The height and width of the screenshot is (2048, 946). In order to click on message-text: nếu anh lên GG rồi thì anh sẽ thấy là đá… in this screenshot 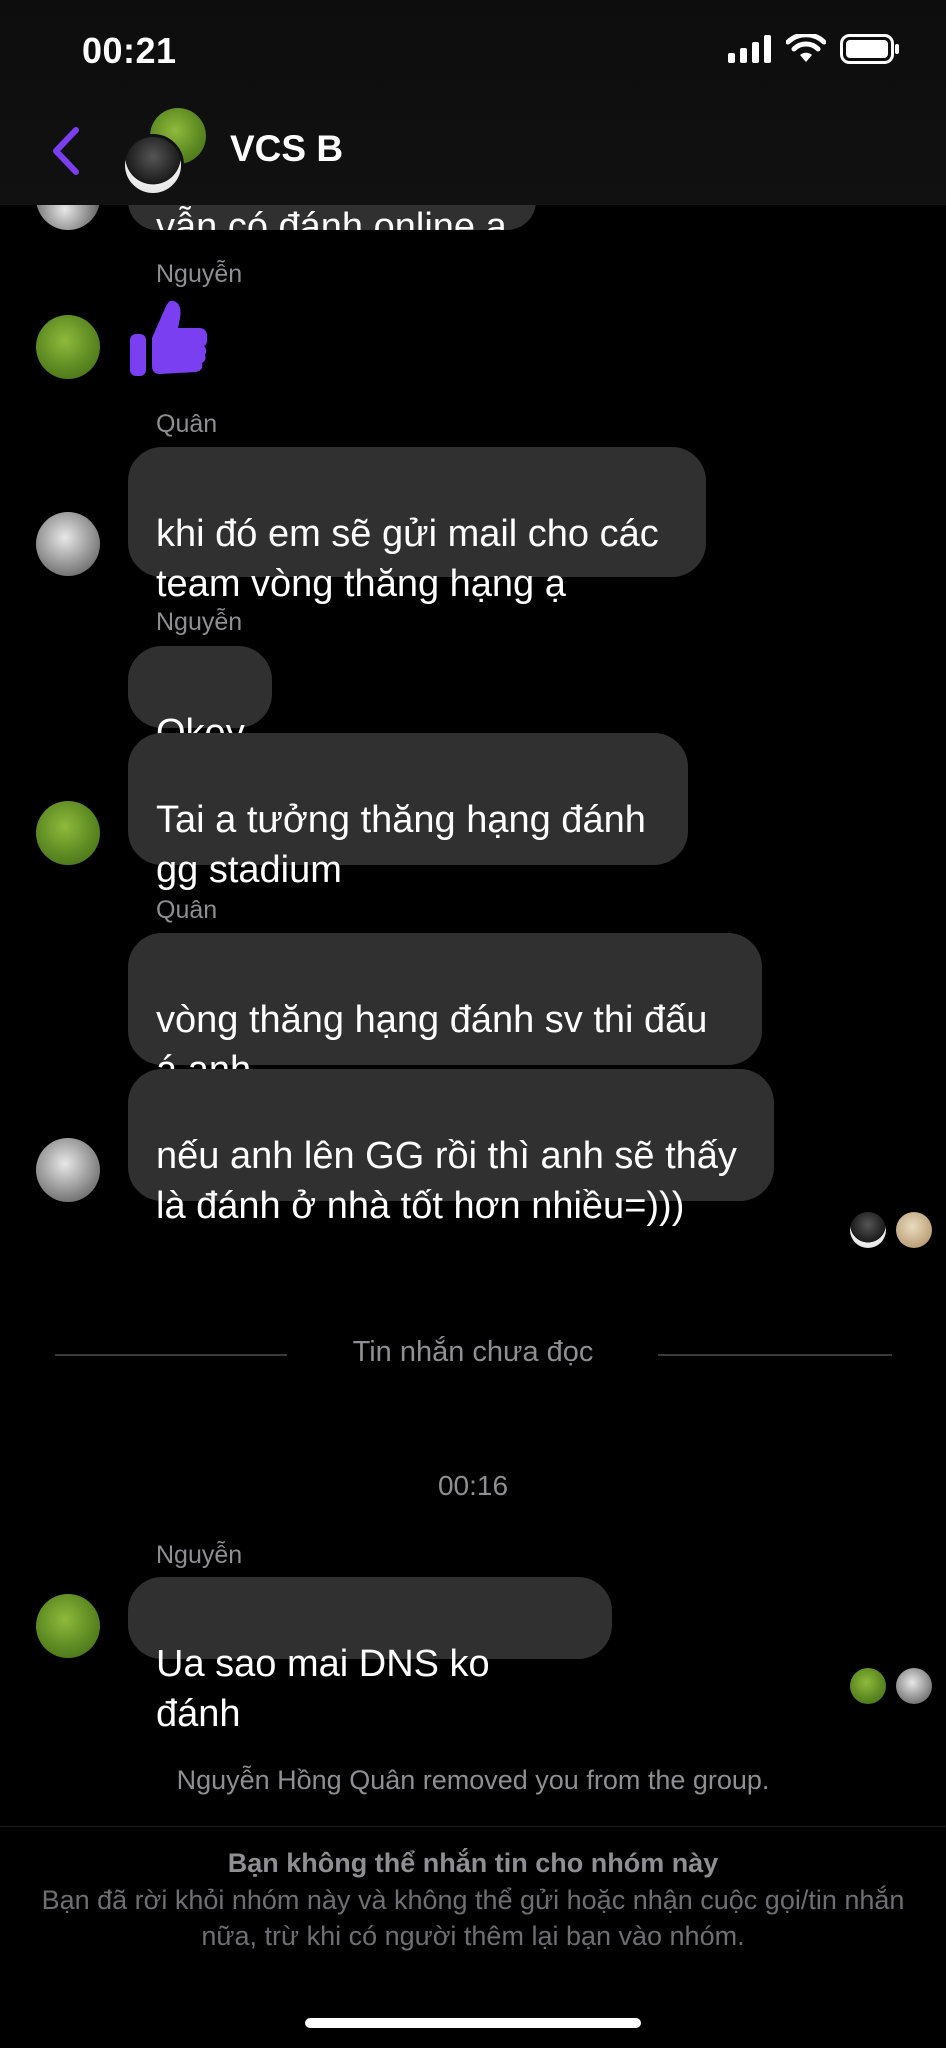, I will do `click(446, 1181)`.